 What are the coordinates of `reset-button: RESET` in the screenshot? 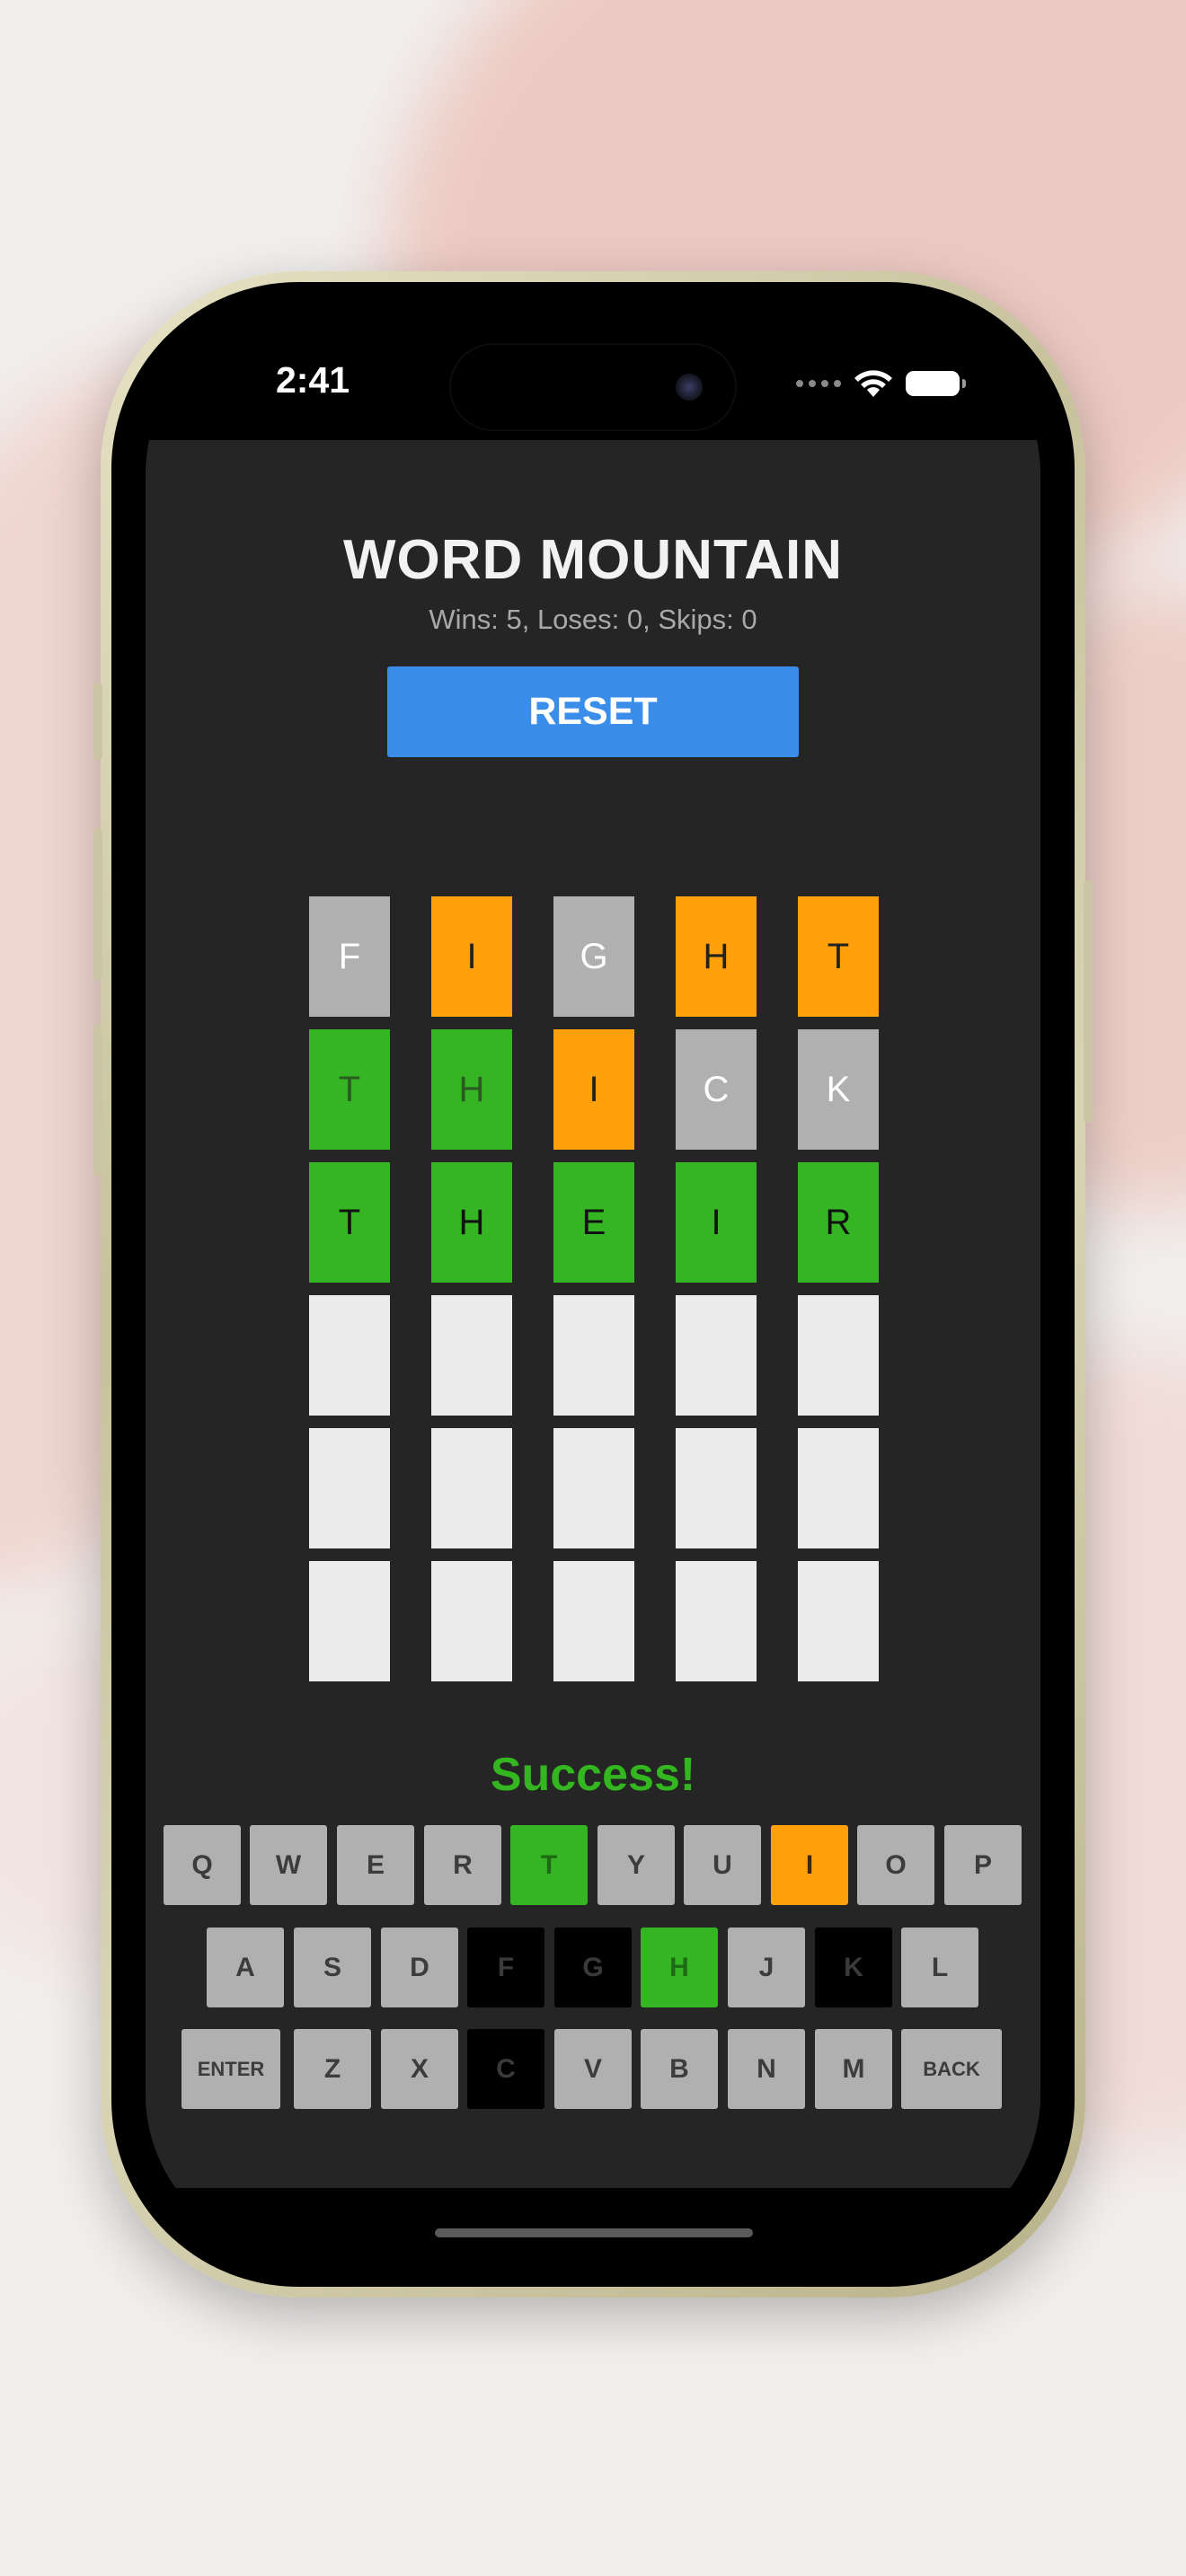 It's located at (593, 711).